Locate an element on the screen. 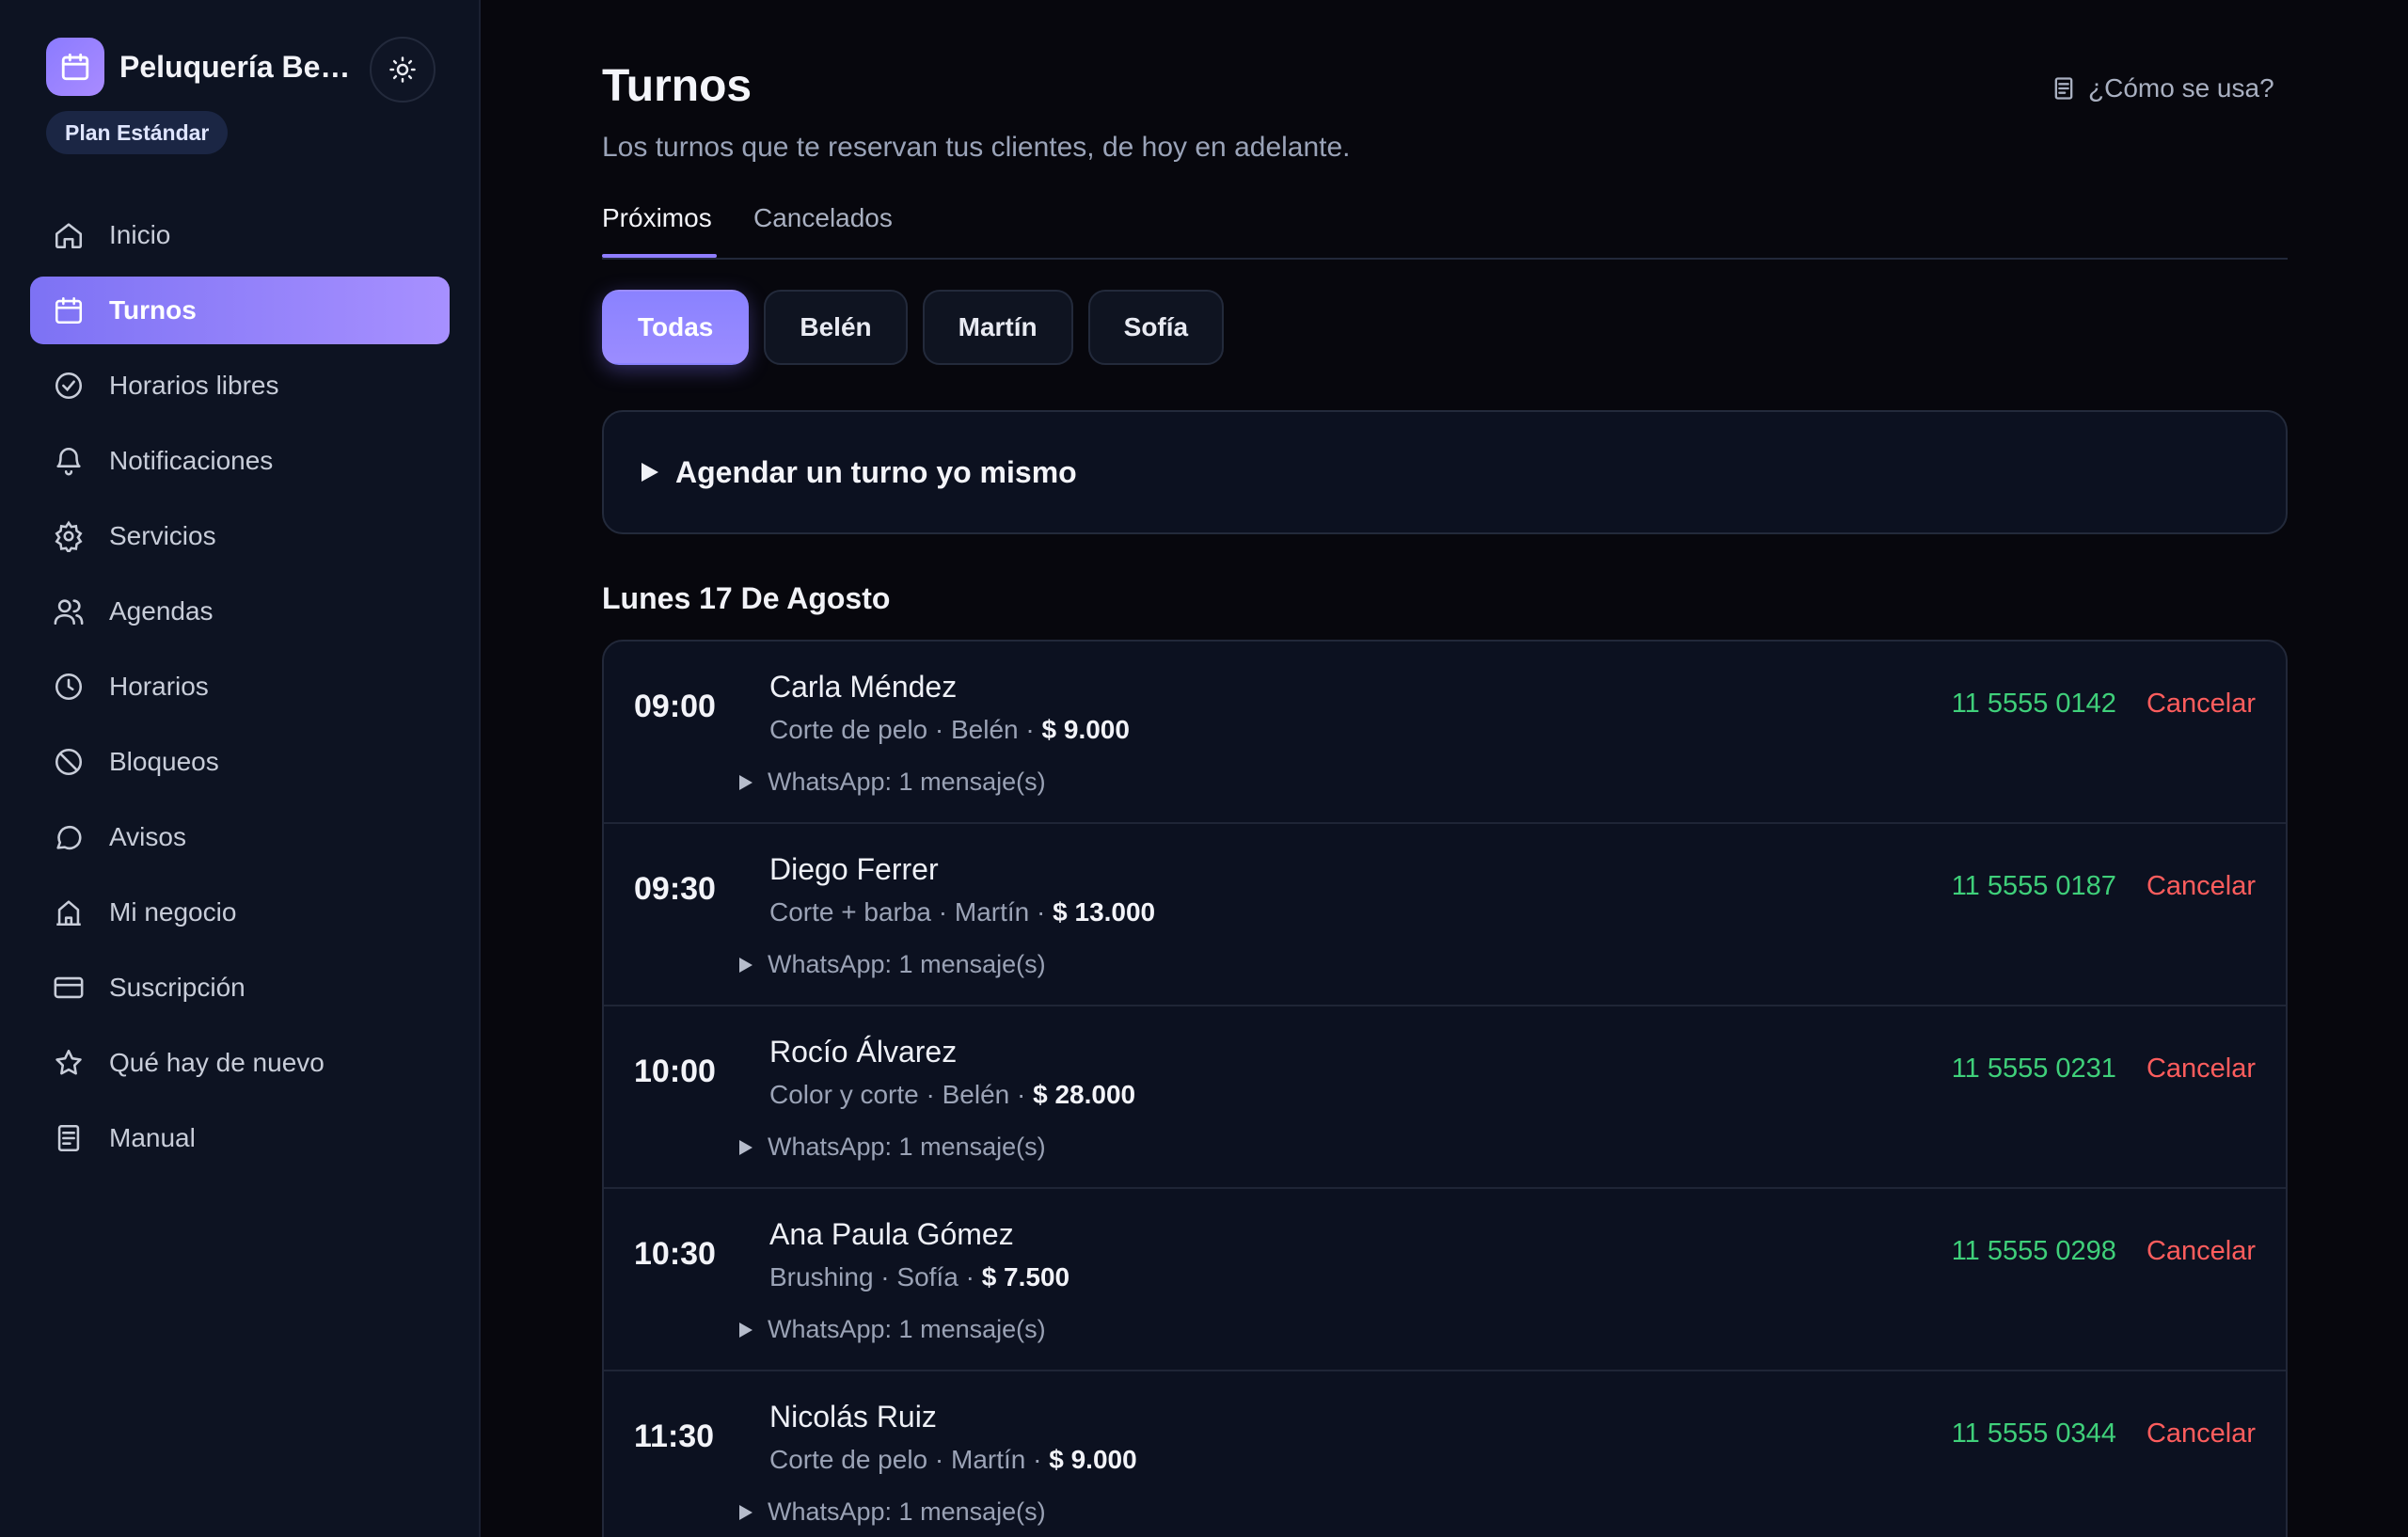  filter-chip-martin: Martín is located at coordinates (998, 327).